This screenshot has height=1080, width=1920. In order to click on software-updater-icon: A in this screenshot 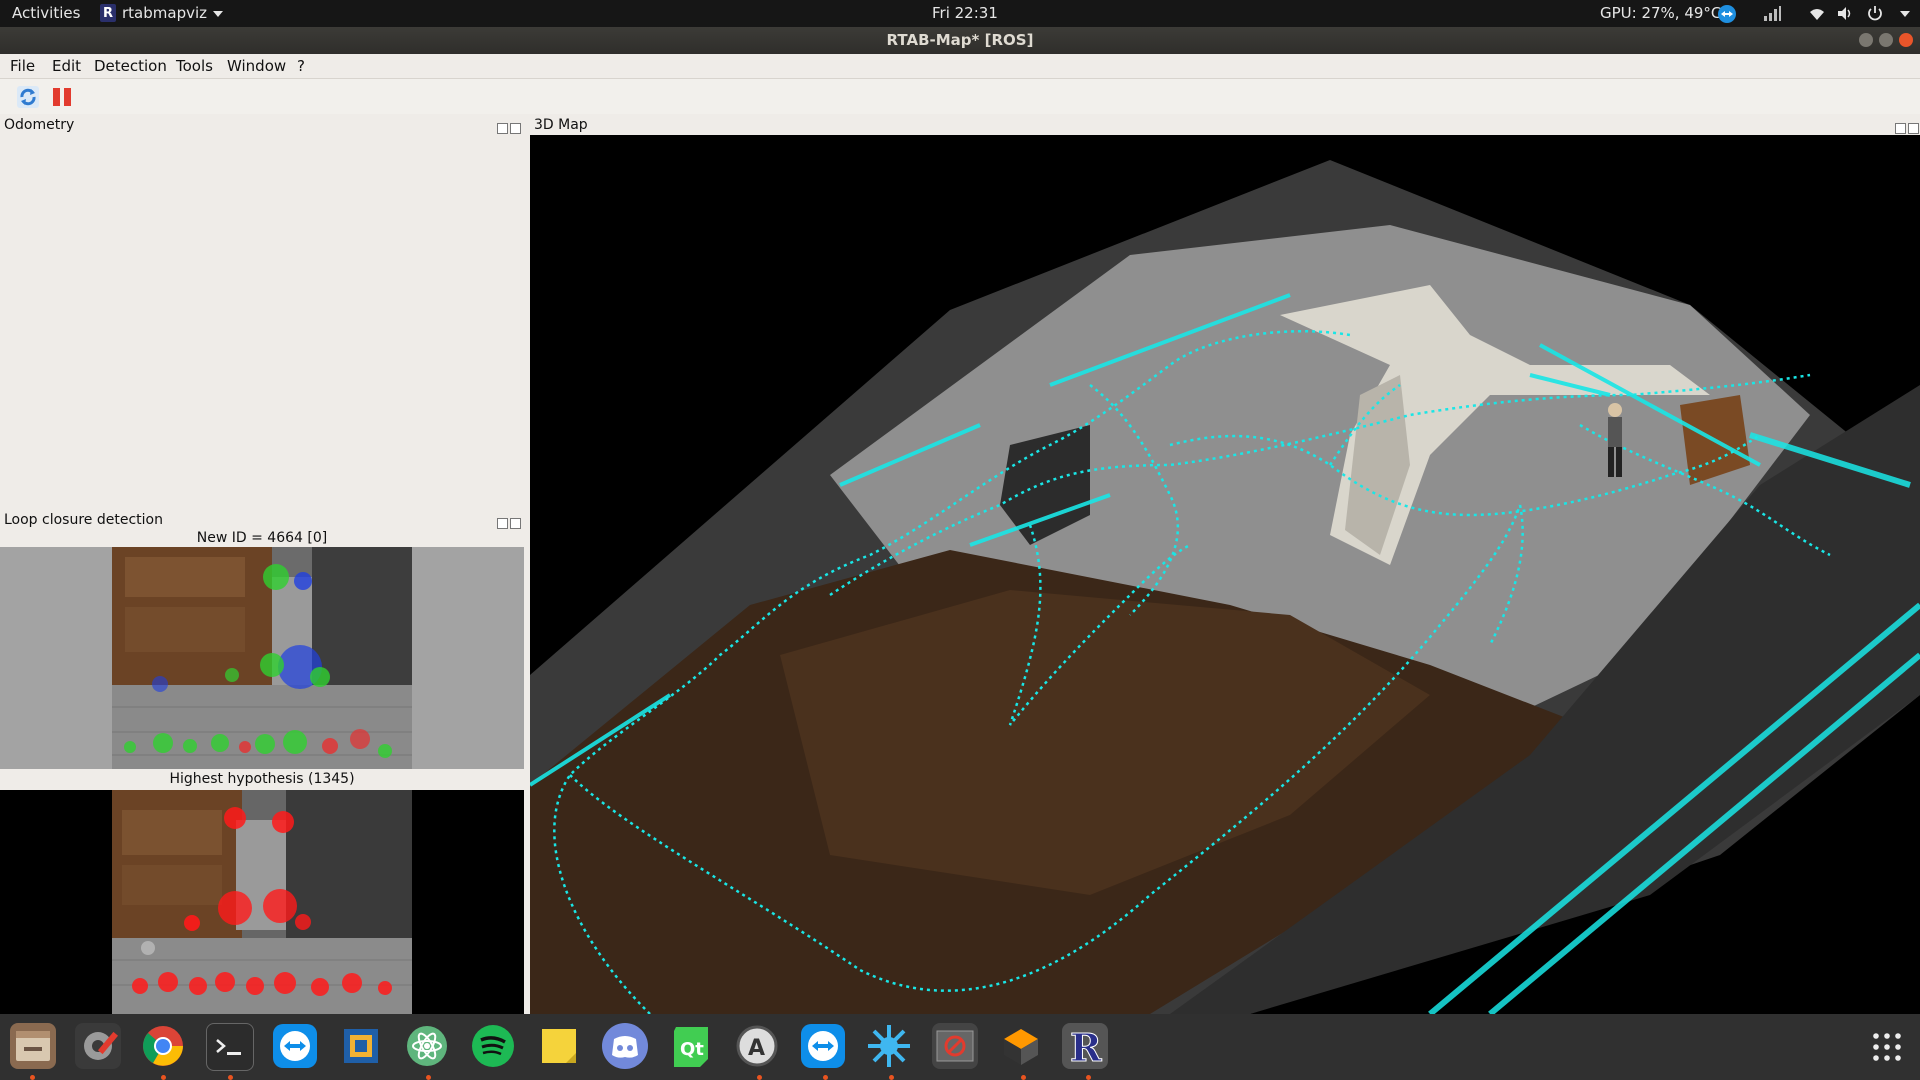, I will do `click(757, 1046)`.